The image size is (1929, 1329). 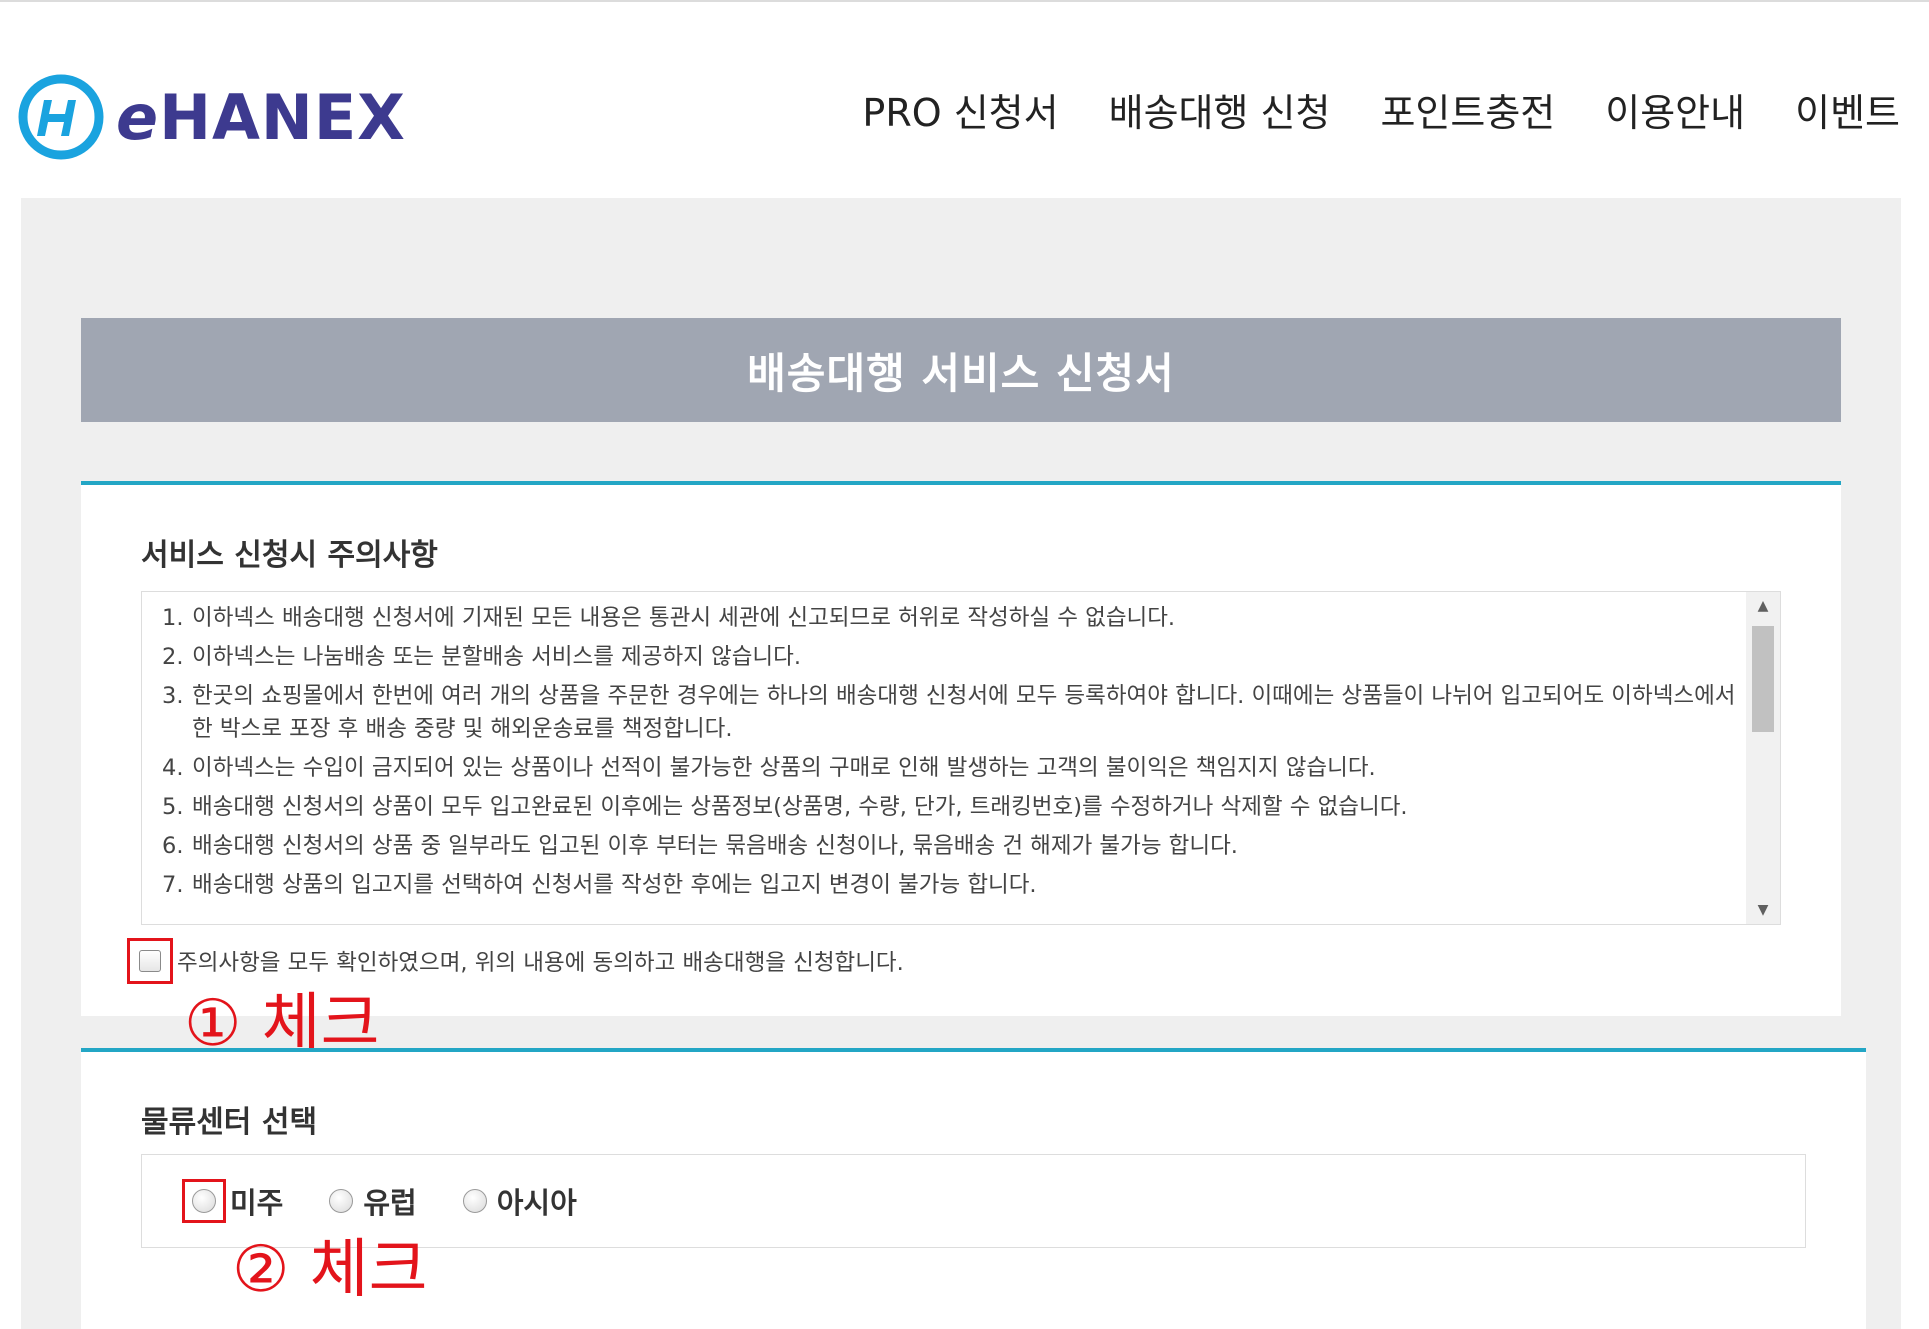 I want to click on region-label-usa: 미주, so click(x=257, y=1203).